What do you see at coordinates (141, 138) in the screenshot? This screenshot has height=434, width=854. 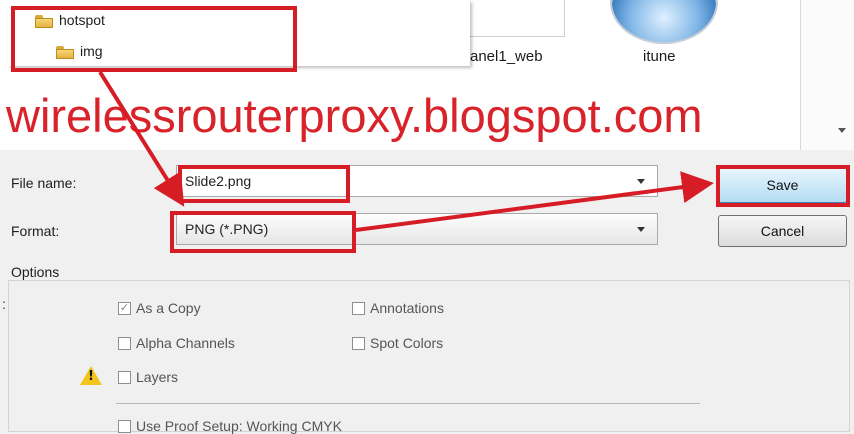 I see `arrow-folder-to-filename` at bounding box center [141, 138].